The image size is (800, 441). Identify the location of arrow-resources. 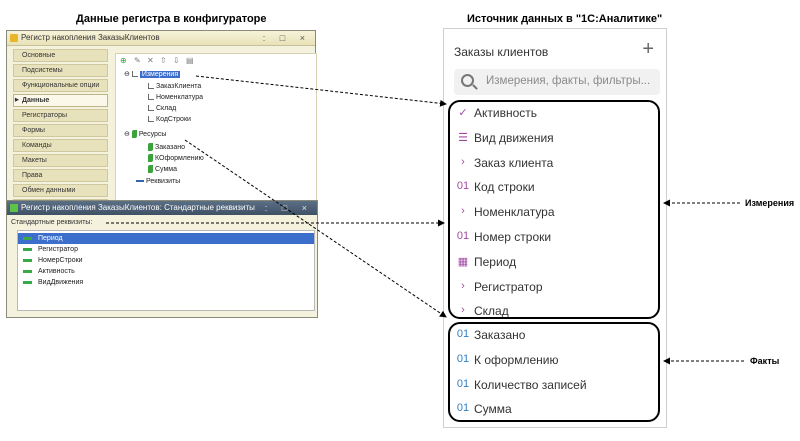
(315, 228).